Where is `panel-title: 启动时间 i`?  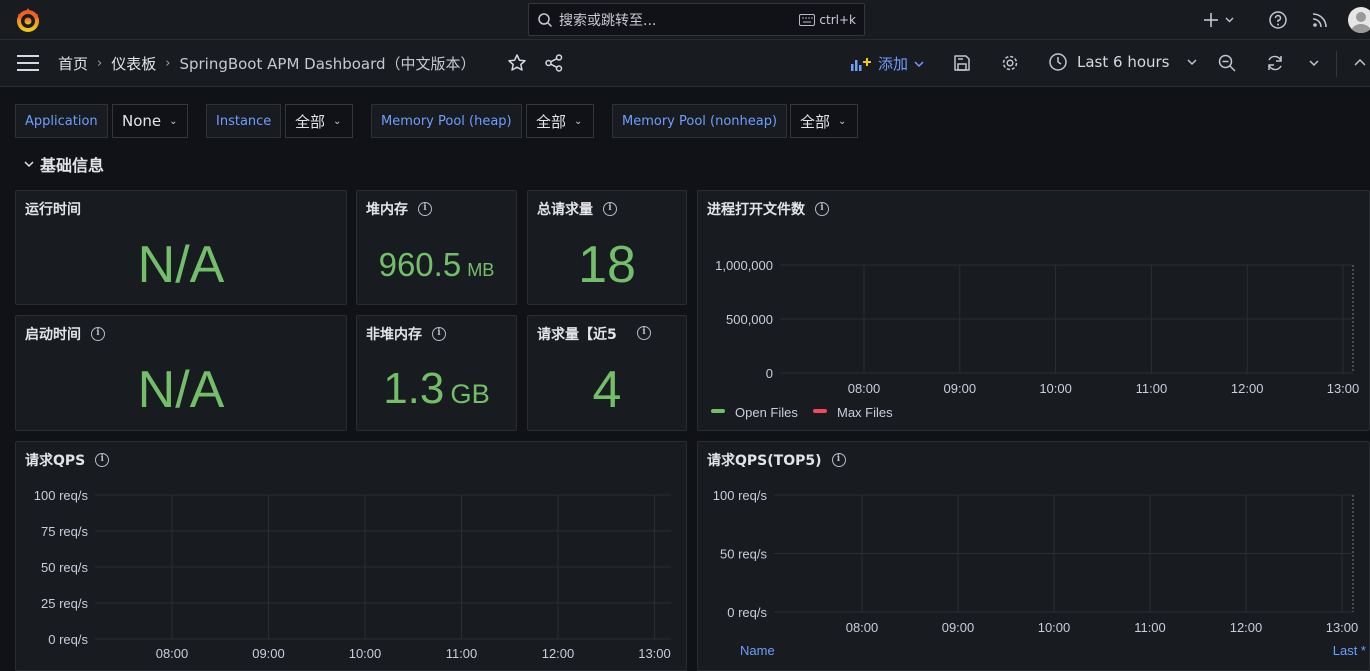
panel-title: 启动时间 i is located at coordinates (65, 334).